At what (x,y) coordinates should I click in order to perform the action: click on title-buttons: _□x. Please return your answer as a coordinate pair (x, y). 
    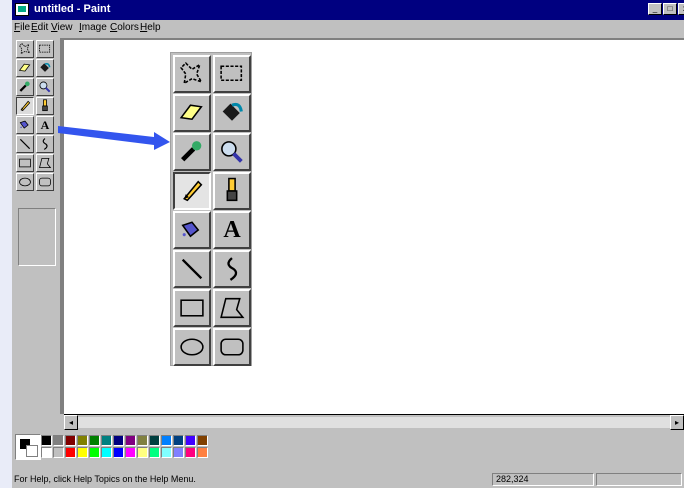
    Looking at the image, I should click on (666, 9).